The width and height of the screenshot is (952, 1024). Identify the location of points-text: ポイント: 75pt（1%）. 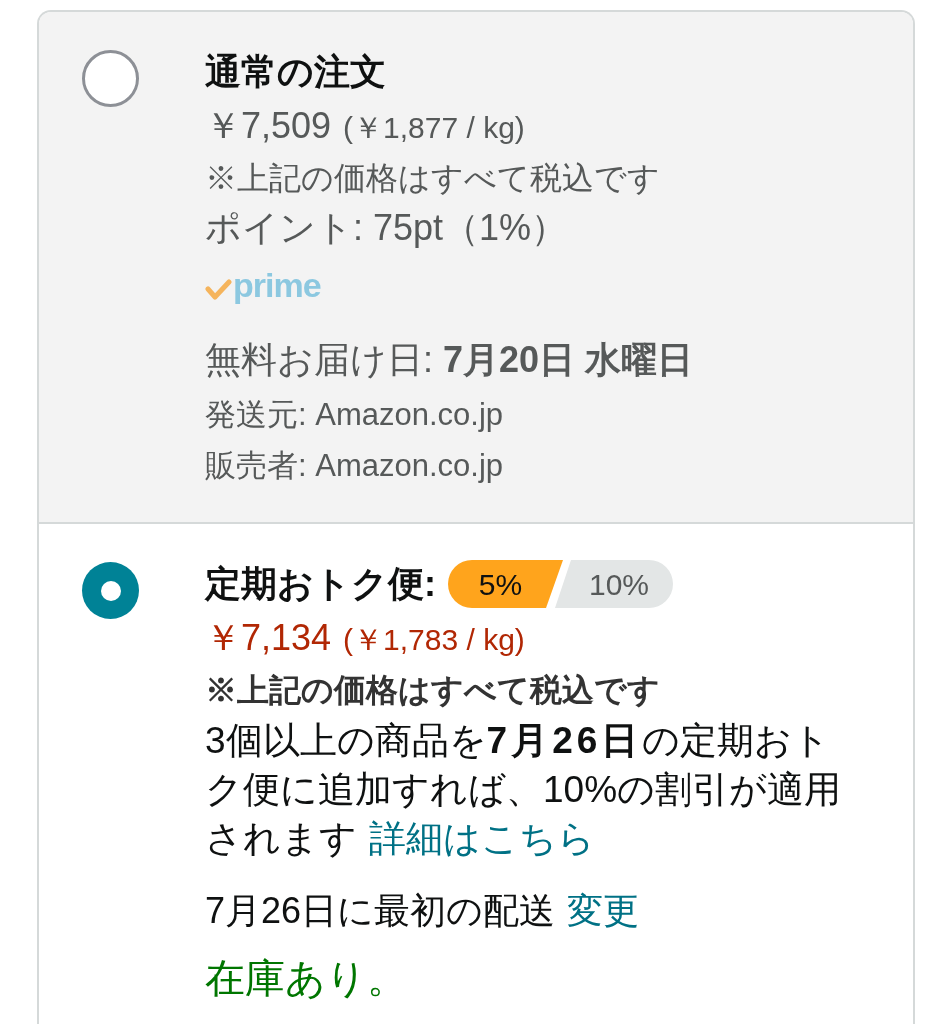
(386, 228).